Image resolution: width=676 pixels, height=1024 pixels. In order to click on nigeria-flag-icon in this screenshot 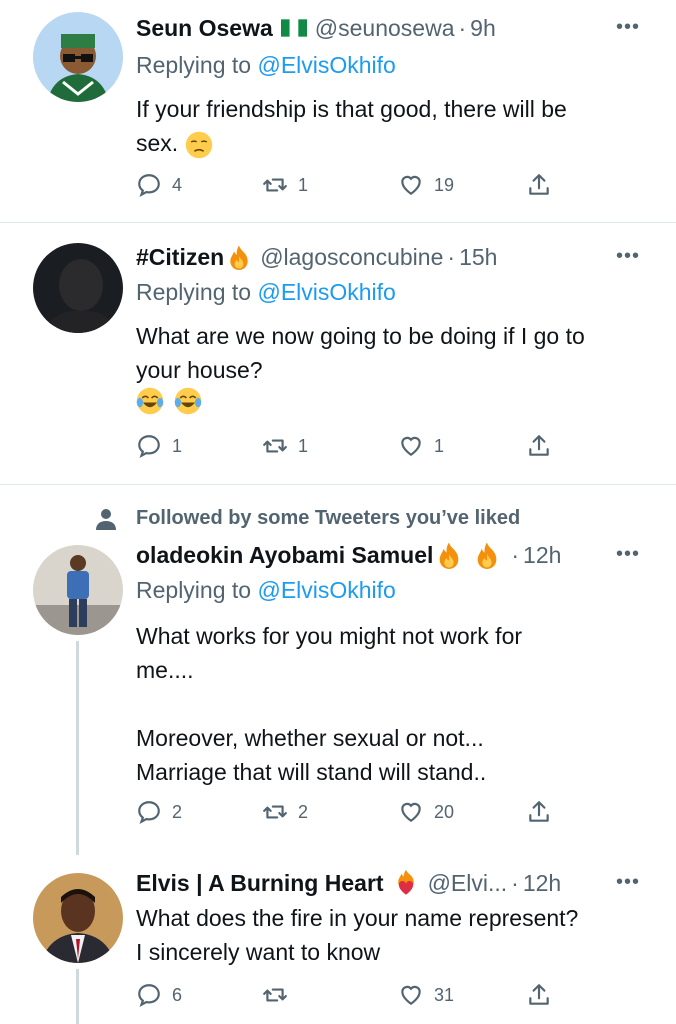, I will do `click(293, 28)`.